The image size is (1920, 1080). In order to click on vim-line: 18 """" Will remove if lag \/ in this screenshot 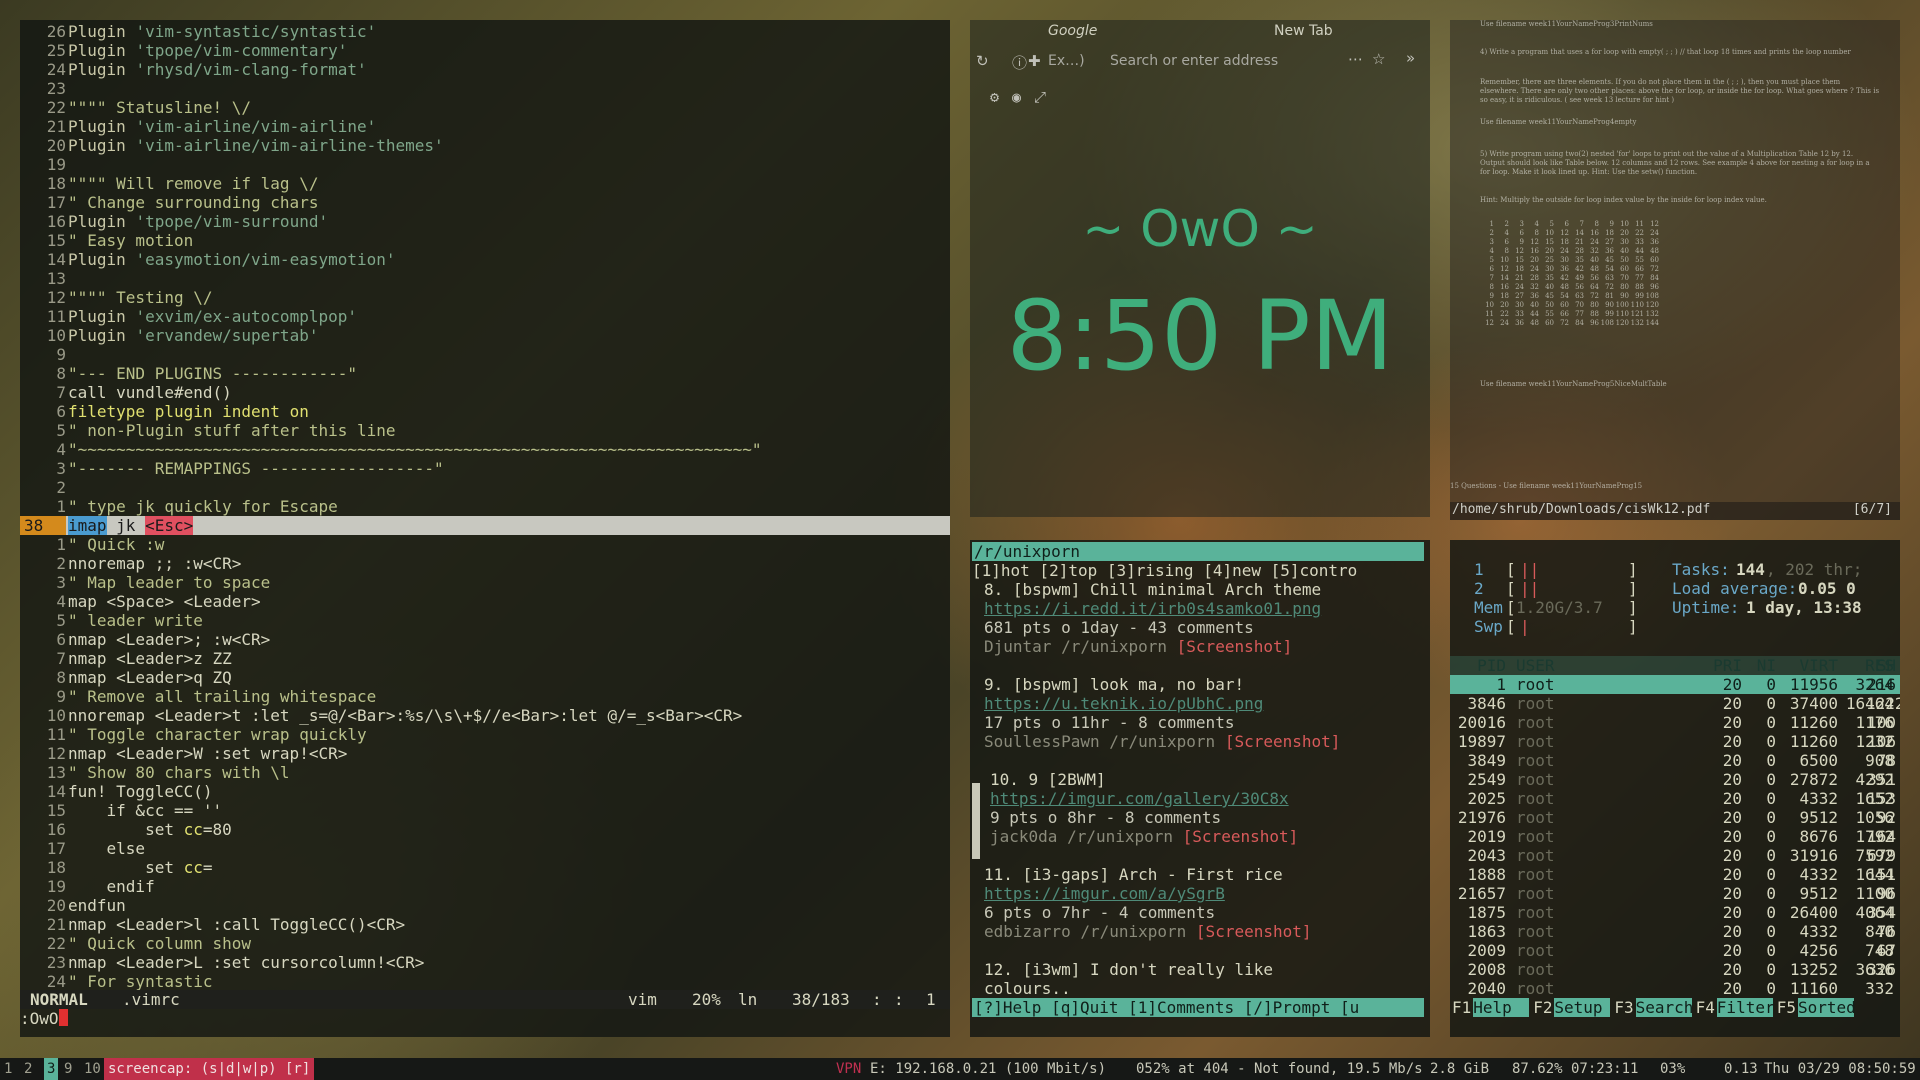, I will do `click(485, 183)`.